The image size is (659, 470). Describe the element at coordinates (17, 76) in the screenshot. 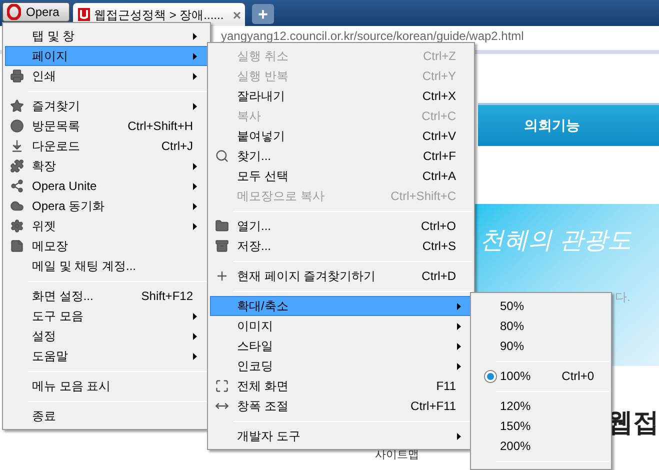

I see `printer-icon` at that location.